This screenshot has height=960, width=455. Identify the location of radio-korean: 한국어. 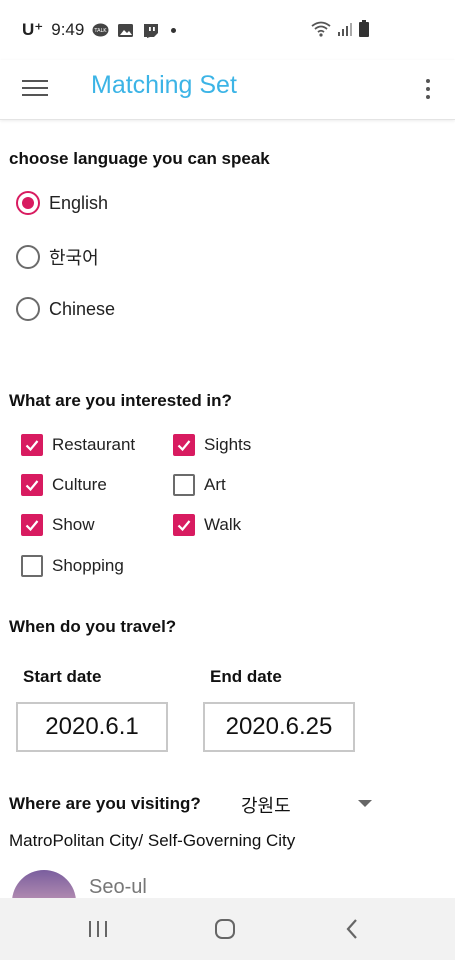
(57, 257).